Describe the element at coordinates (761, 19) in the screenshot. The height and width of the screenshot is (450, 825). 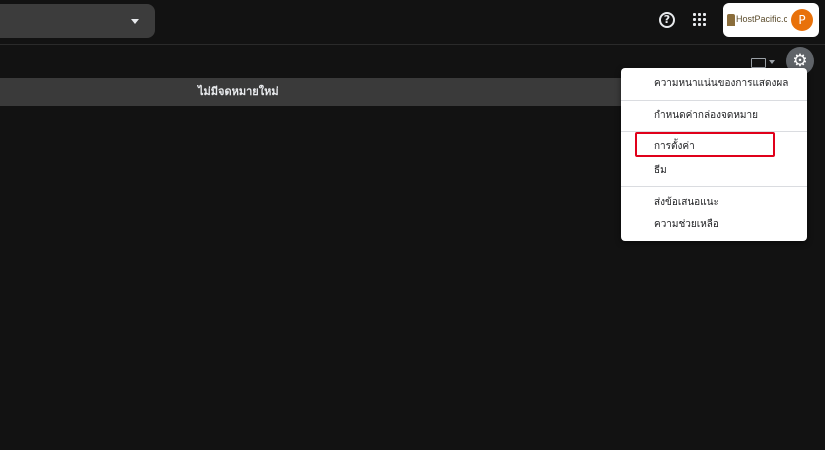
I see `logo-text: HostPacific.com` at that location.